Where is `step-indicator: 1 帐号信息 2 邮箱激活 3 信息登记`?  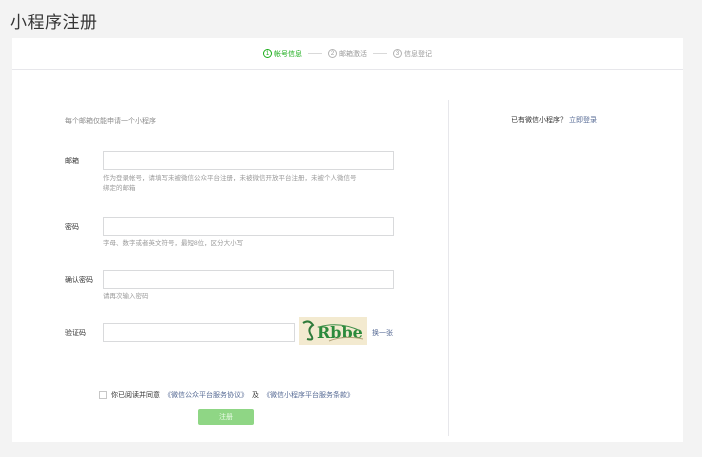 step-indicator: 1 帐号信息 2 邮箱激活 3 信息登记 is located at coordinates (347, 54).